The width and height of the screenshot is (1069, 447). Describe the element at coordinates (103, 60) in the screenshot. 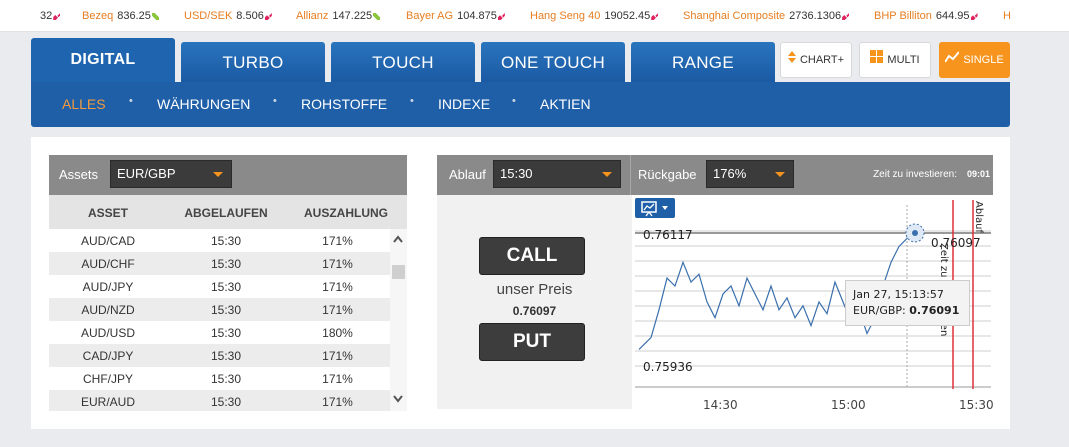

I see `tab-digital: DIGITAL` at that location.